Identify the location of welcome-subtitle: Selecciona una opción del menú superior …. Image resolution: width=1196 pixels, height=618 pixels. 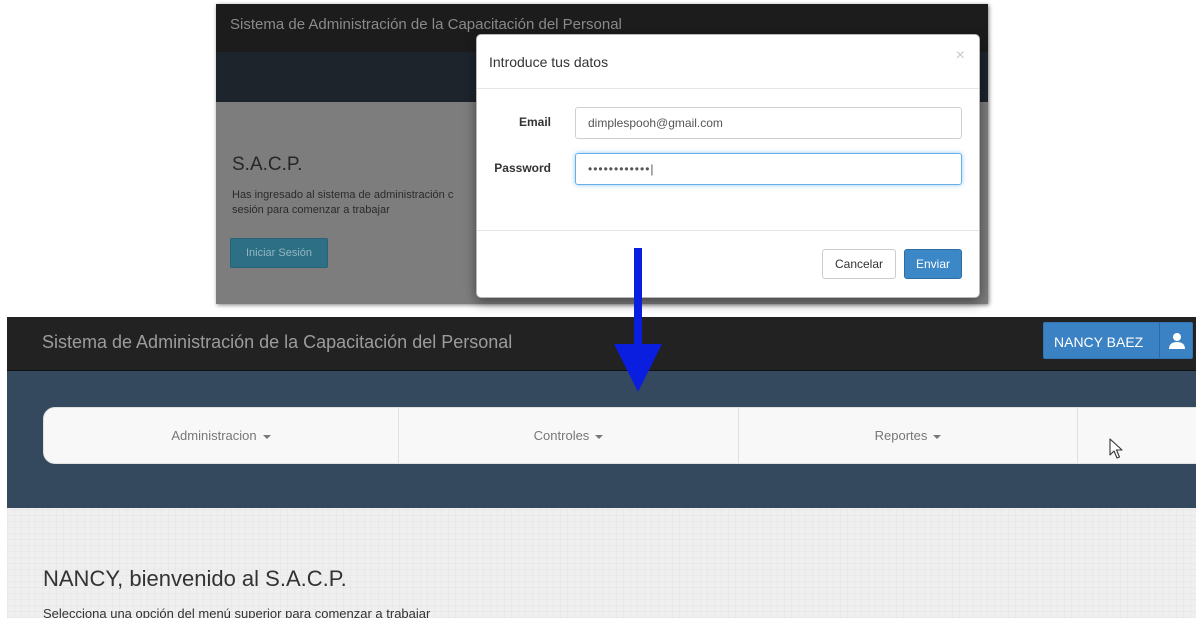
(237, 612).